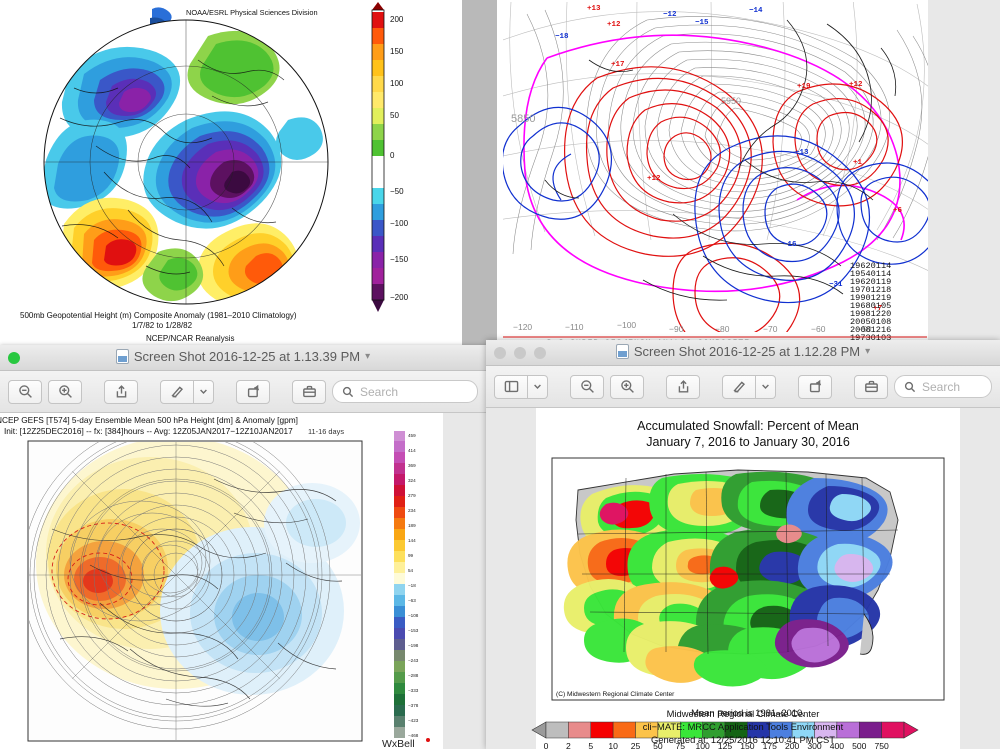  Describe the element at coordinates (722, 329) in the screenshot. I see `lon-tick-4: −80` at that location.